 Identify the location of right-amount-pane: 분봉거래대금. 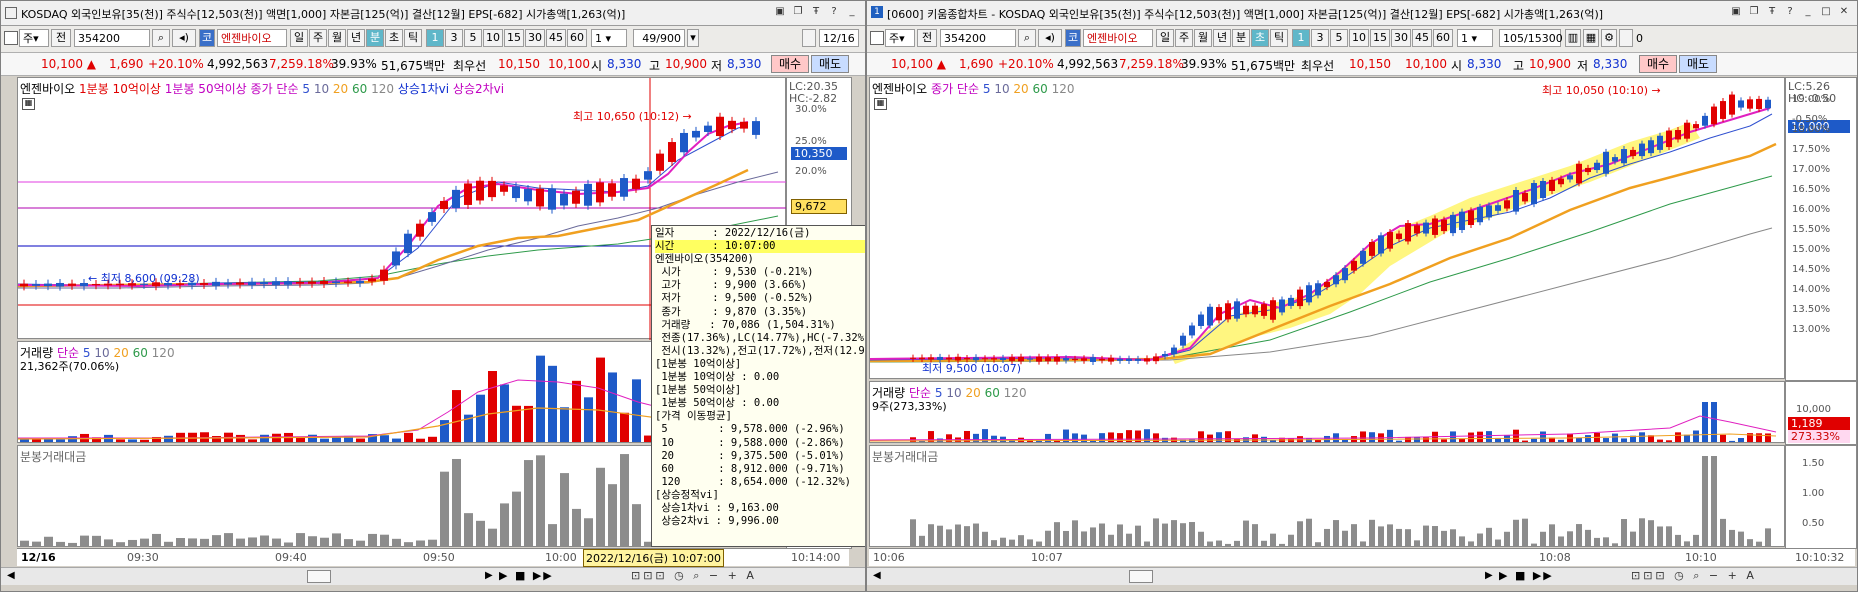
(1327, 496).